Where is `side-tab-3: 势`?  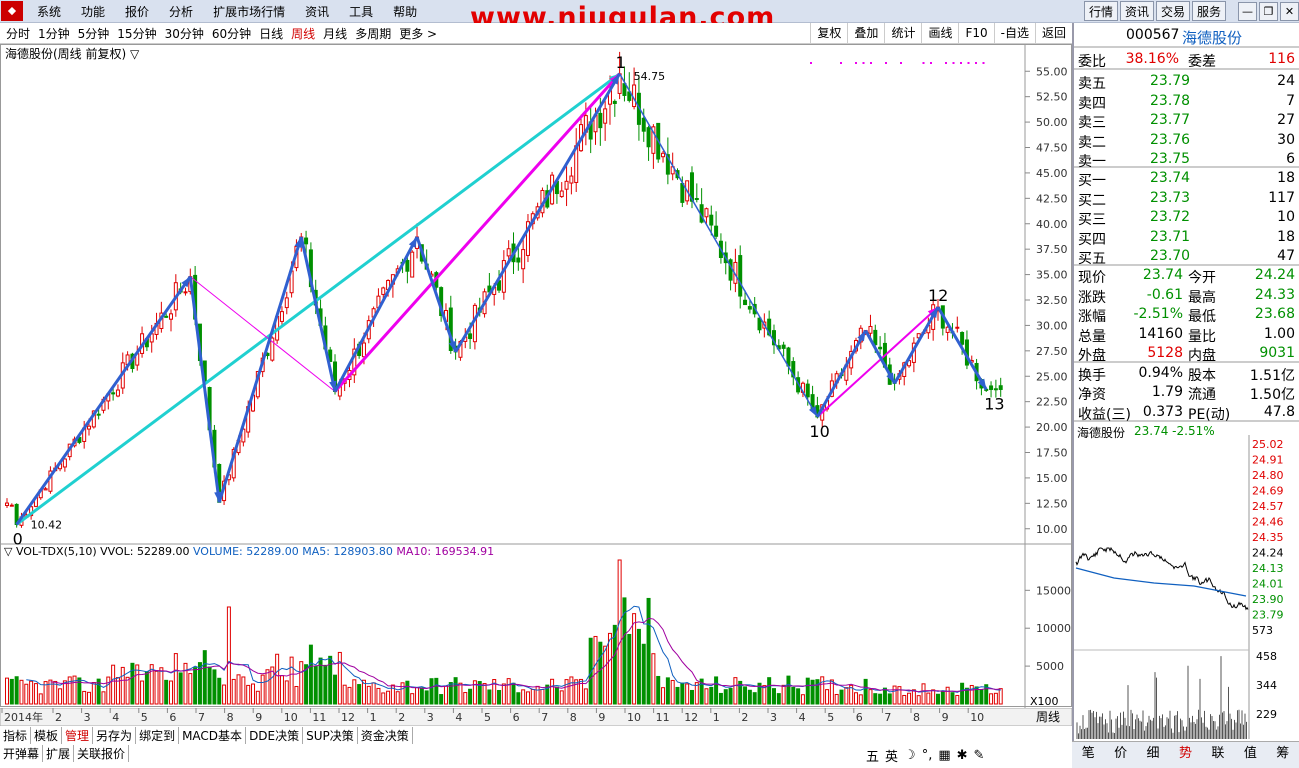 side-tab-3: 势 is located at coordinates (1185, 755).